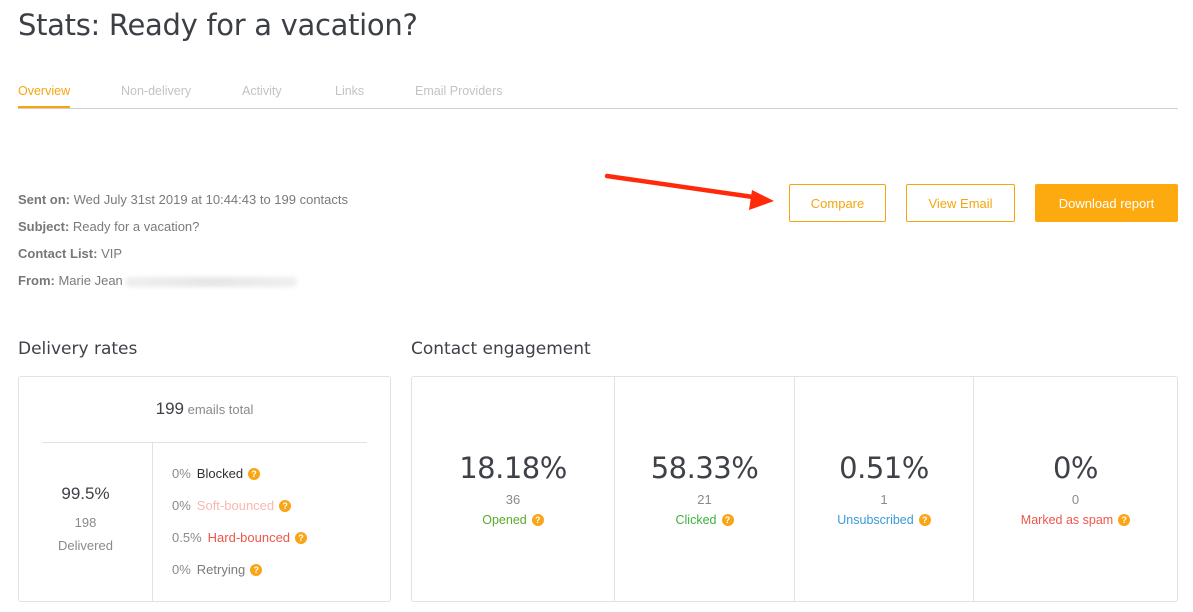  I want to click on delivered-count: 198, so click(85, 522).